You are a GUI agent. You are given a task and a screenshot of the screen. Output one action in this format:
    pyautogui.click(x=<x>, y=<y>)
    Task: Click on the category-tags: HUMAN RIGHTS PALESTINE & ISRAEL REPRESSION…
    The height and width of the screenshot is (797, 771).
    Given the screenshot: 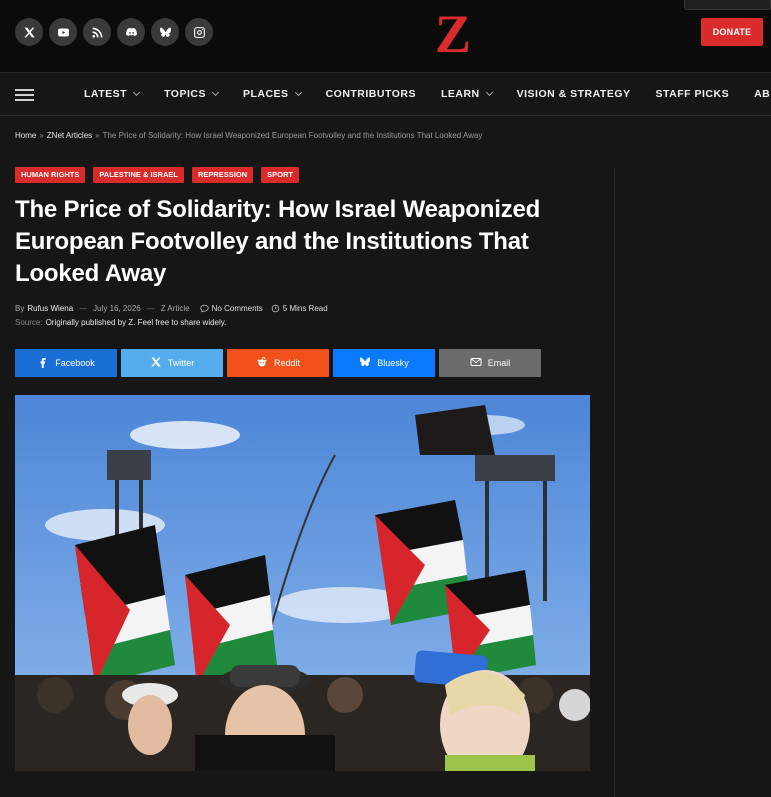 What is the action you would take?
    pyautogui.click(x=157, y=175)
    